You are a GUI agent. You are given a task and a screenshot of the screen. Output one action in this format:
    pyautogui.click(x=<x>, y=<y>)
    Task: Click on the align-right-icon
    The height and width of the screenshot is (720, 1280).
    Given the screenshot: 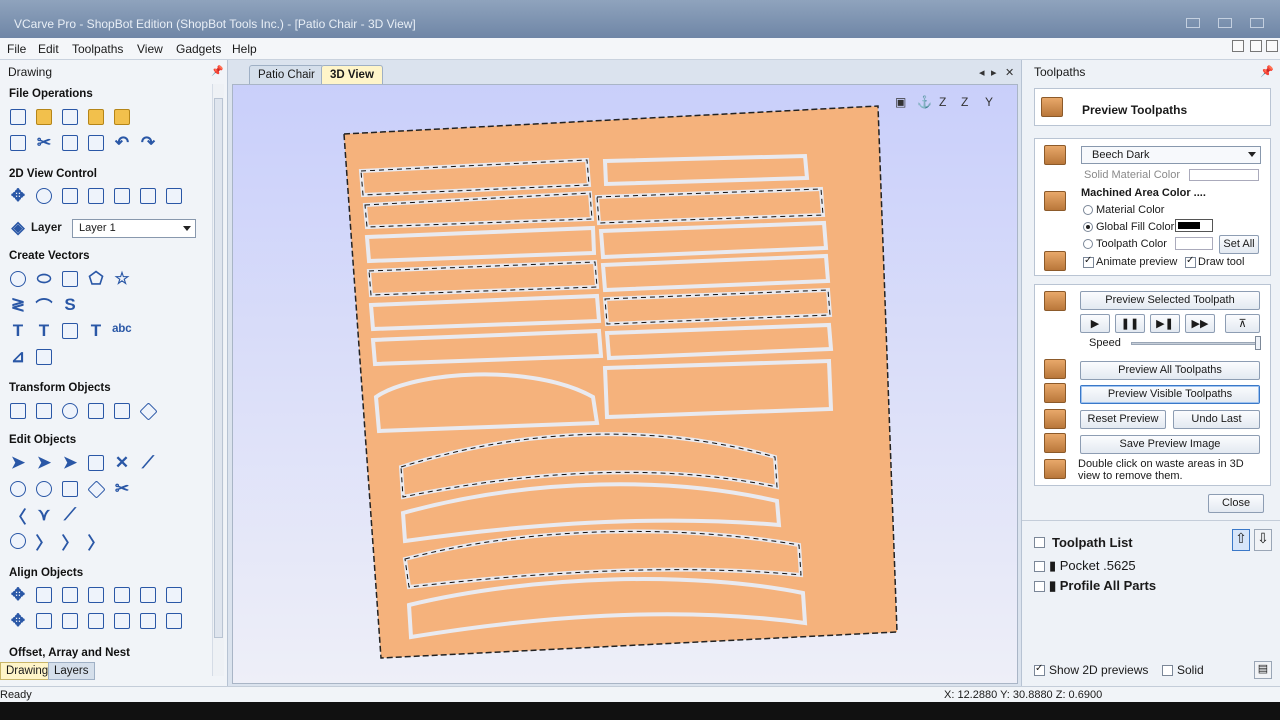 What is the action you would take?
    pyautogui.click(x=122, y=595)
    